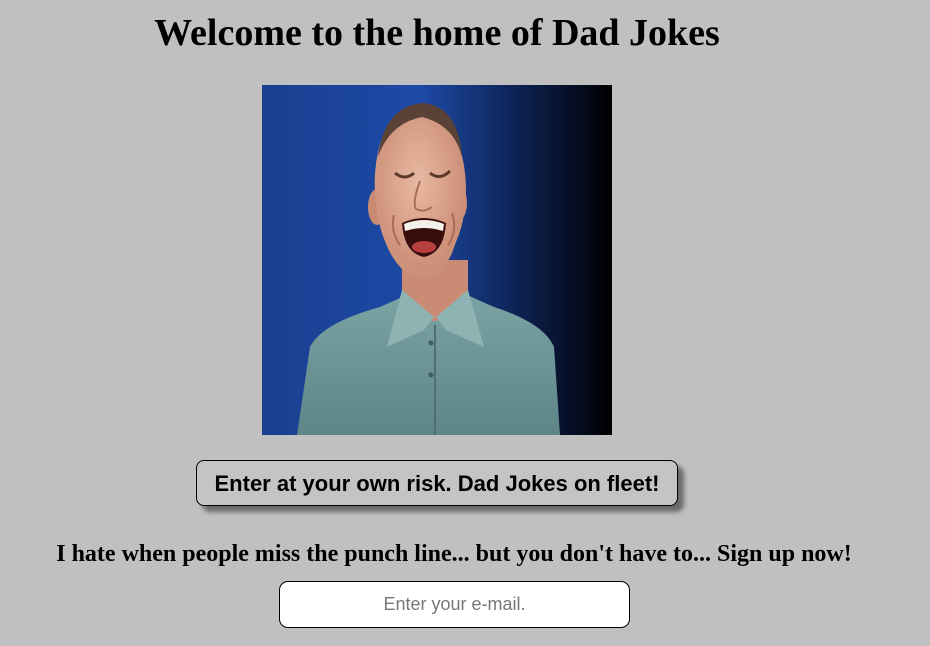 Image resolution: width=930 pixels, height=646 pixels. What do you see at coordinates (454, 604) in the screenshot?
I see `email-field` at bounding box center [454, 604].